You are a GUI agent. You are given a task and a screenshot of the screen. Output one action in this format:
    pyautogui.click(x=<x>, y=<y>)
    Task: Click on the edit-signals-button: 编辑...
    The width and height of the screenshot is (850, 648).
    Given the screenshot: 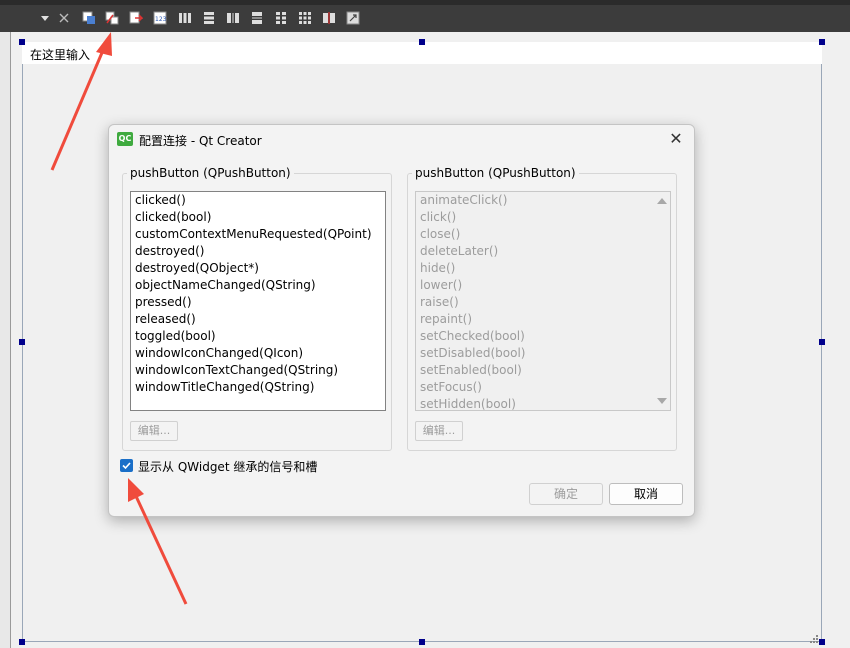 What is the action you would take?
    pyautogui.click(x=154, y=431)
    